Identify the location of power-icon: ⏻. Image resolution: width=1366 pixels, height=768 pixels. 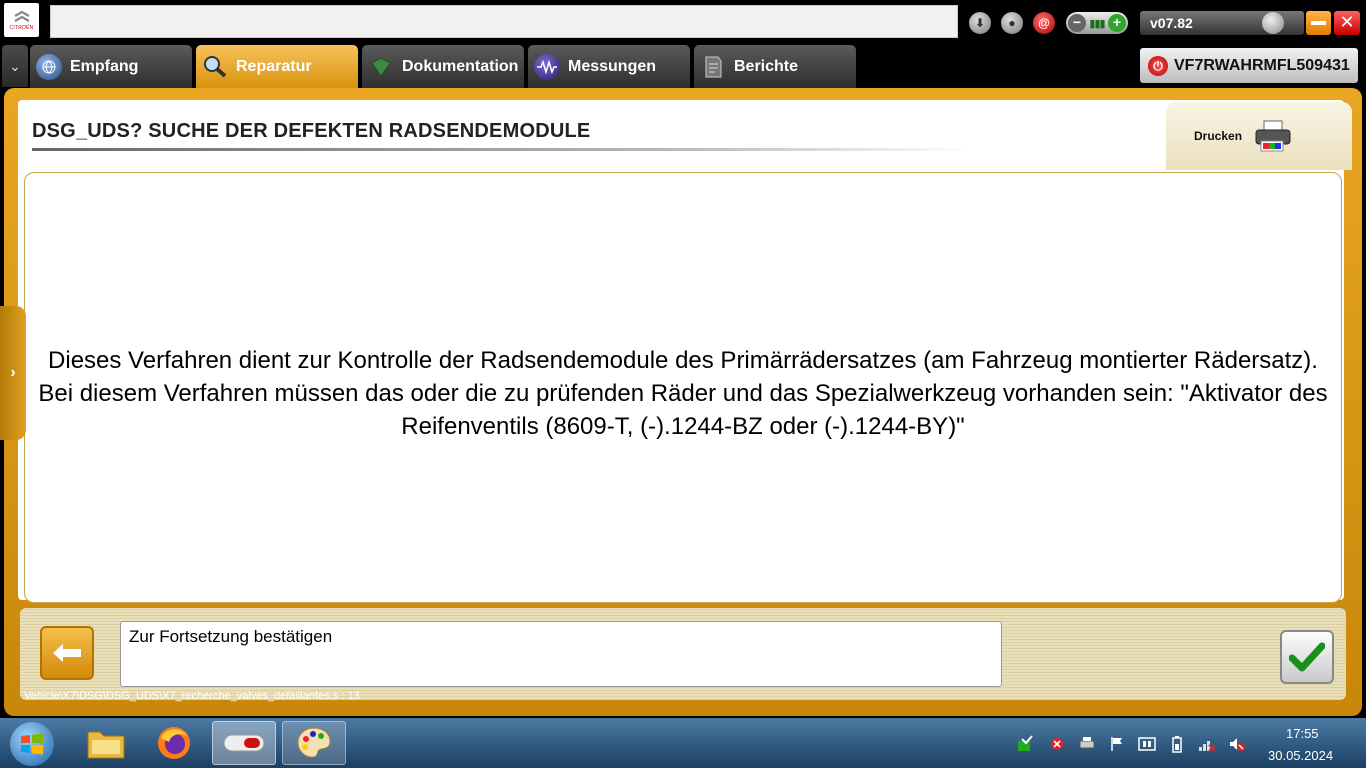
(1158, 65).